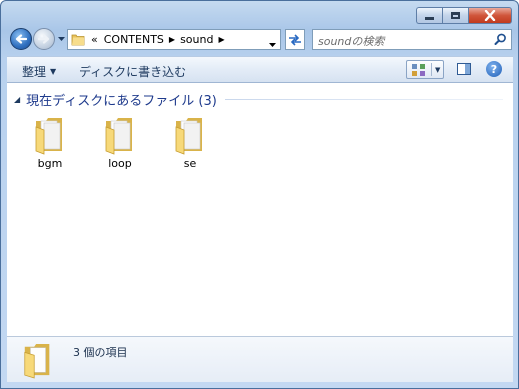  I want to click on minimize-icon, so click(429, 18).